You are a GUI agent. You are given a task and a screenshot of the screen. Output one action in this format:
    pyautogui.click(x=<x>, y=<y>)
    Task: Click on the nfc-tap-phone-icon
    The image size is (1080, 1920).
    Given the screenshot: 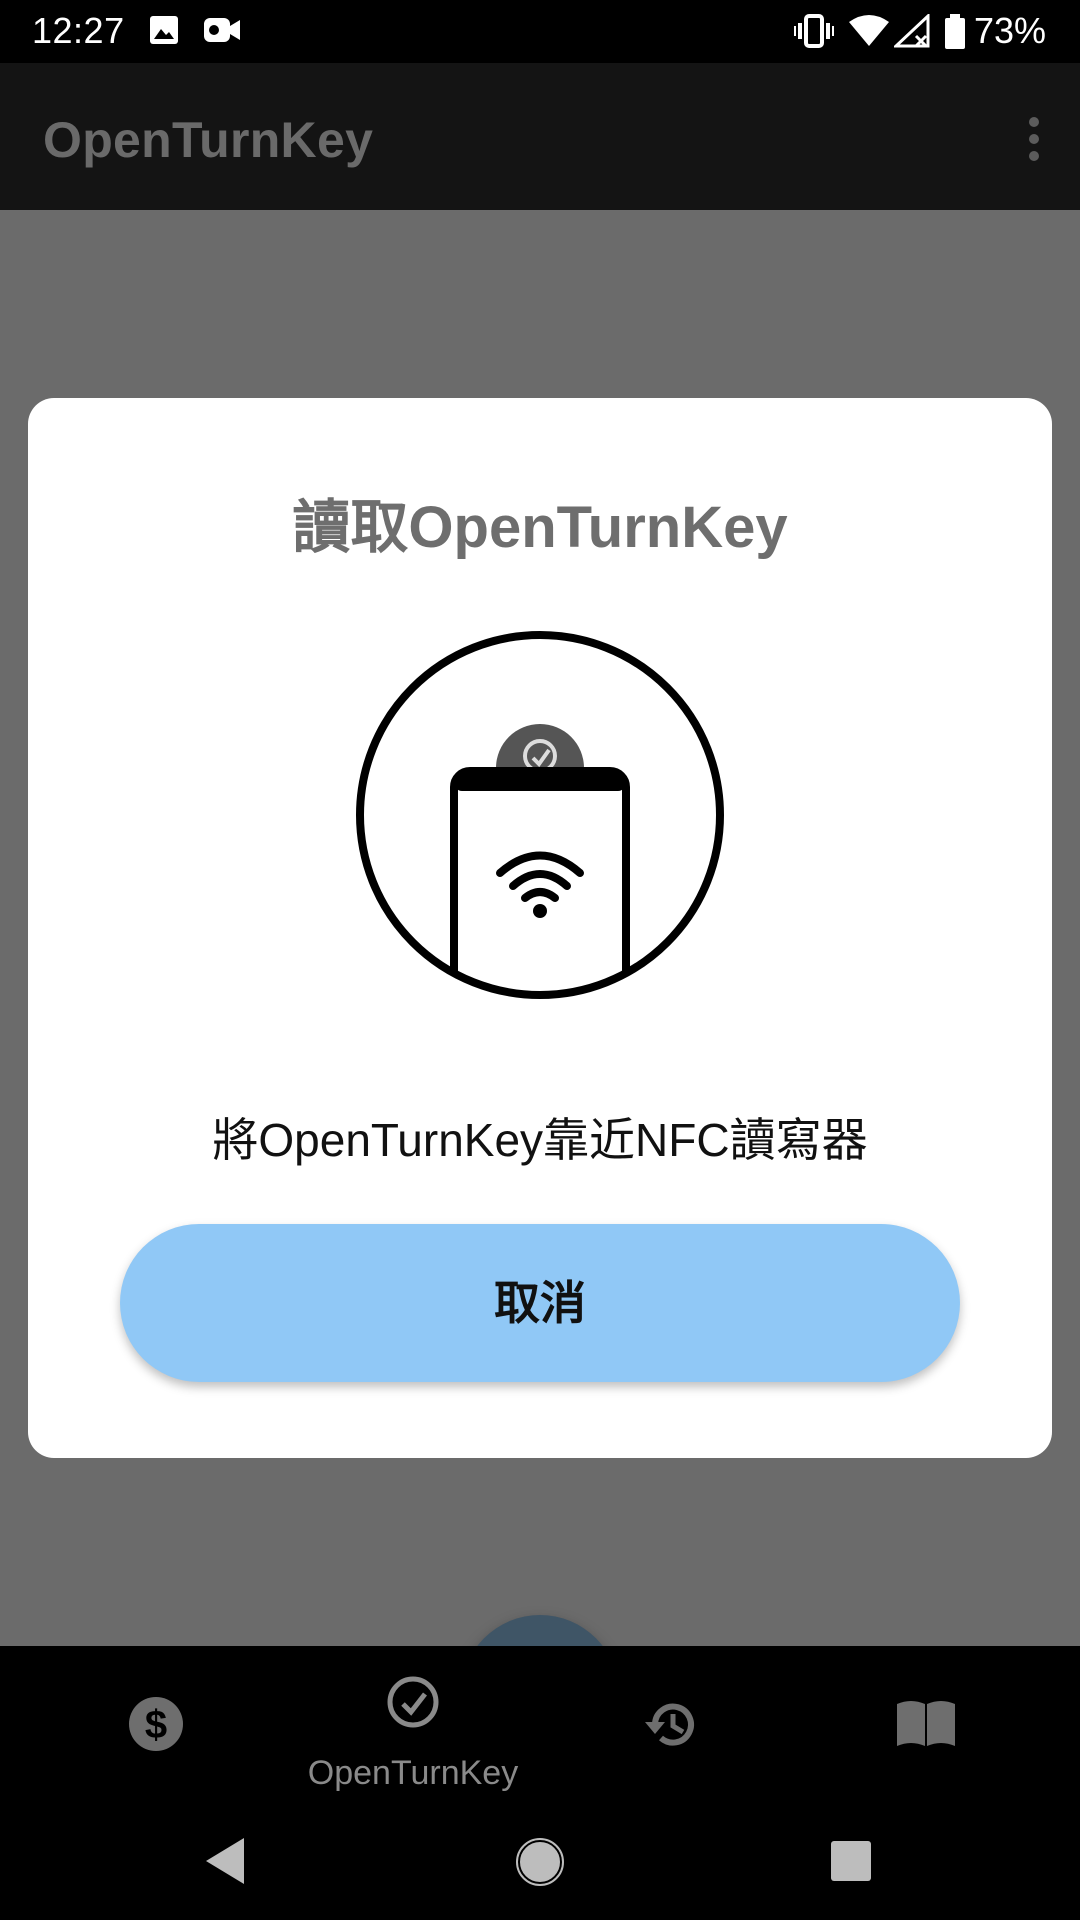 What is the action you would take?
    pyautogui.click(x=540, y=815)
    